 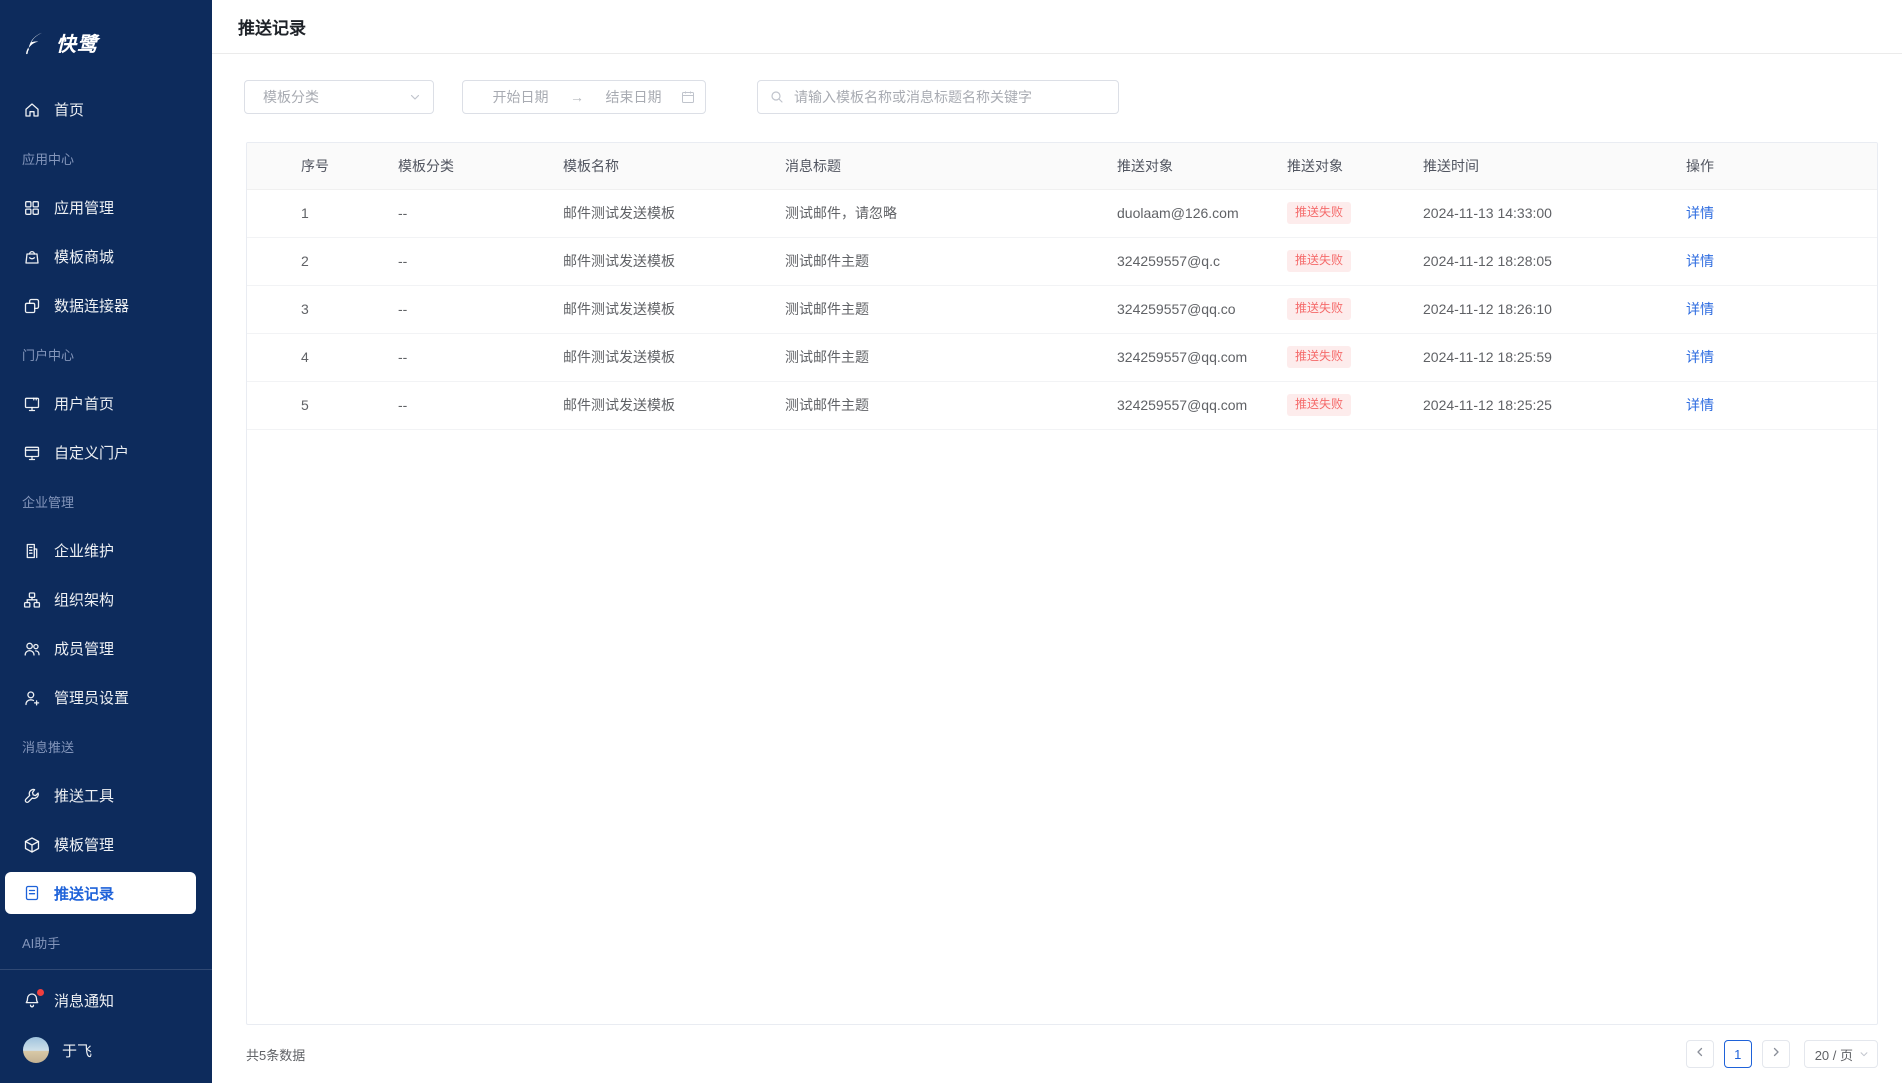 What do you see at coordinates (1833, 1055) in the screenshot?
I see `page-size-label: 20 / 页` at bounding box center [1833, 1055].